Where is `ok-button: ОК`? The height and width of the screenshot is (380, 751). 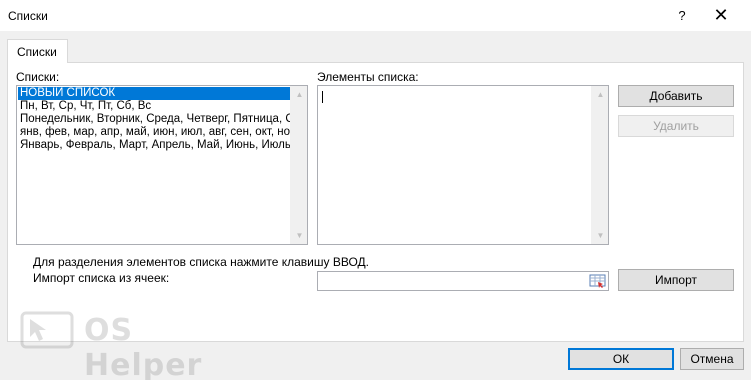 ok-button: ОК is located at coordinates (621, 359).